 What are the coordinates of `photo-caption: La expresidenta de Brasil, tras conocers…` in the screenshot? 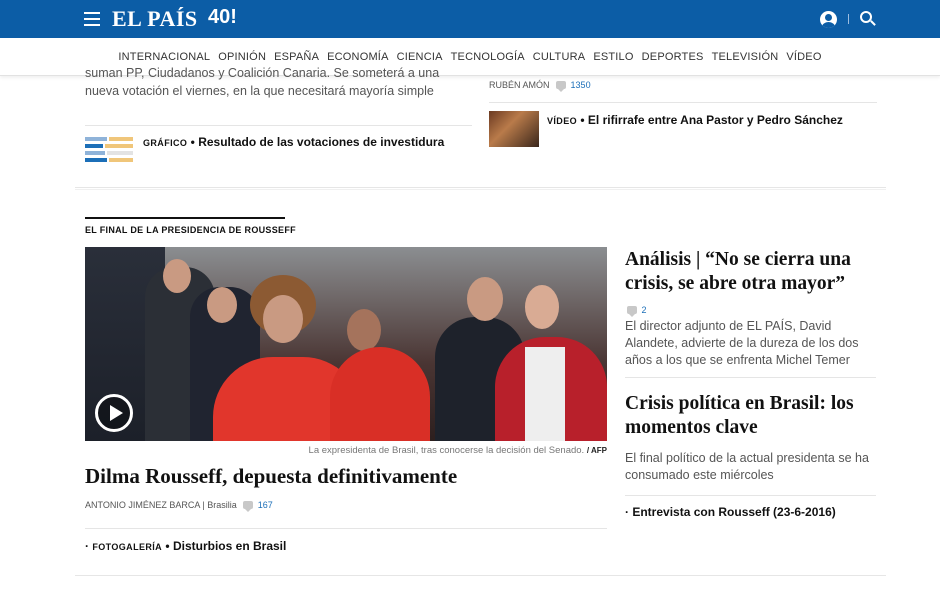 It's located at (346, 450).